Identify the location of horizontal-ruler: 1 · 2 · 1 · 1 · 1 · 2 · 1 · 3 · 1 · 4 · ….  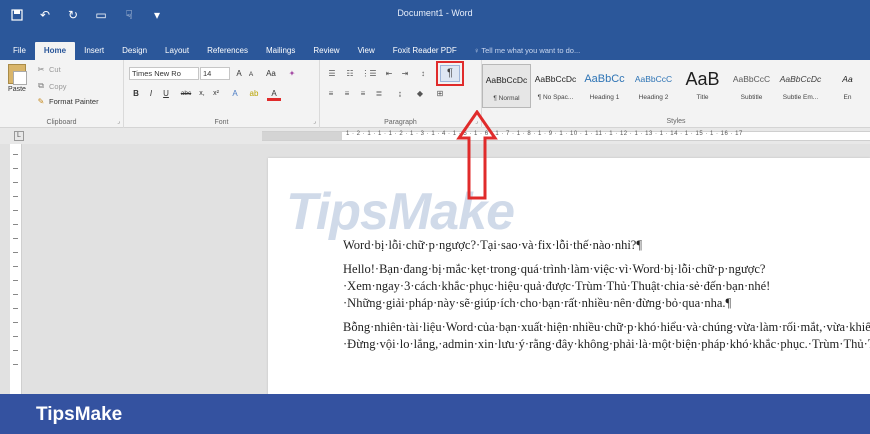
(566, 136).